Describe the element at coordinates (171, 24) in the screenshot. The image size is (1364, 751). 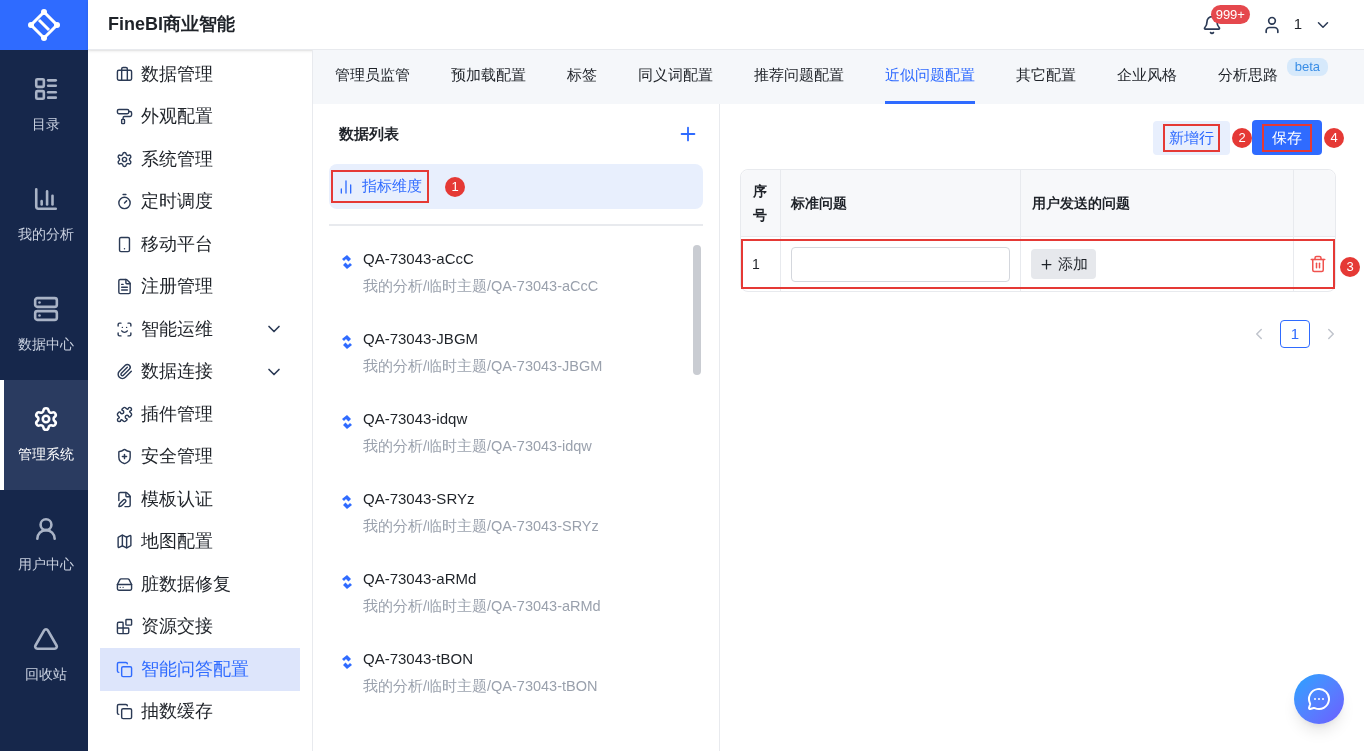
I see `app-title: FineBI商业智能` at that location.